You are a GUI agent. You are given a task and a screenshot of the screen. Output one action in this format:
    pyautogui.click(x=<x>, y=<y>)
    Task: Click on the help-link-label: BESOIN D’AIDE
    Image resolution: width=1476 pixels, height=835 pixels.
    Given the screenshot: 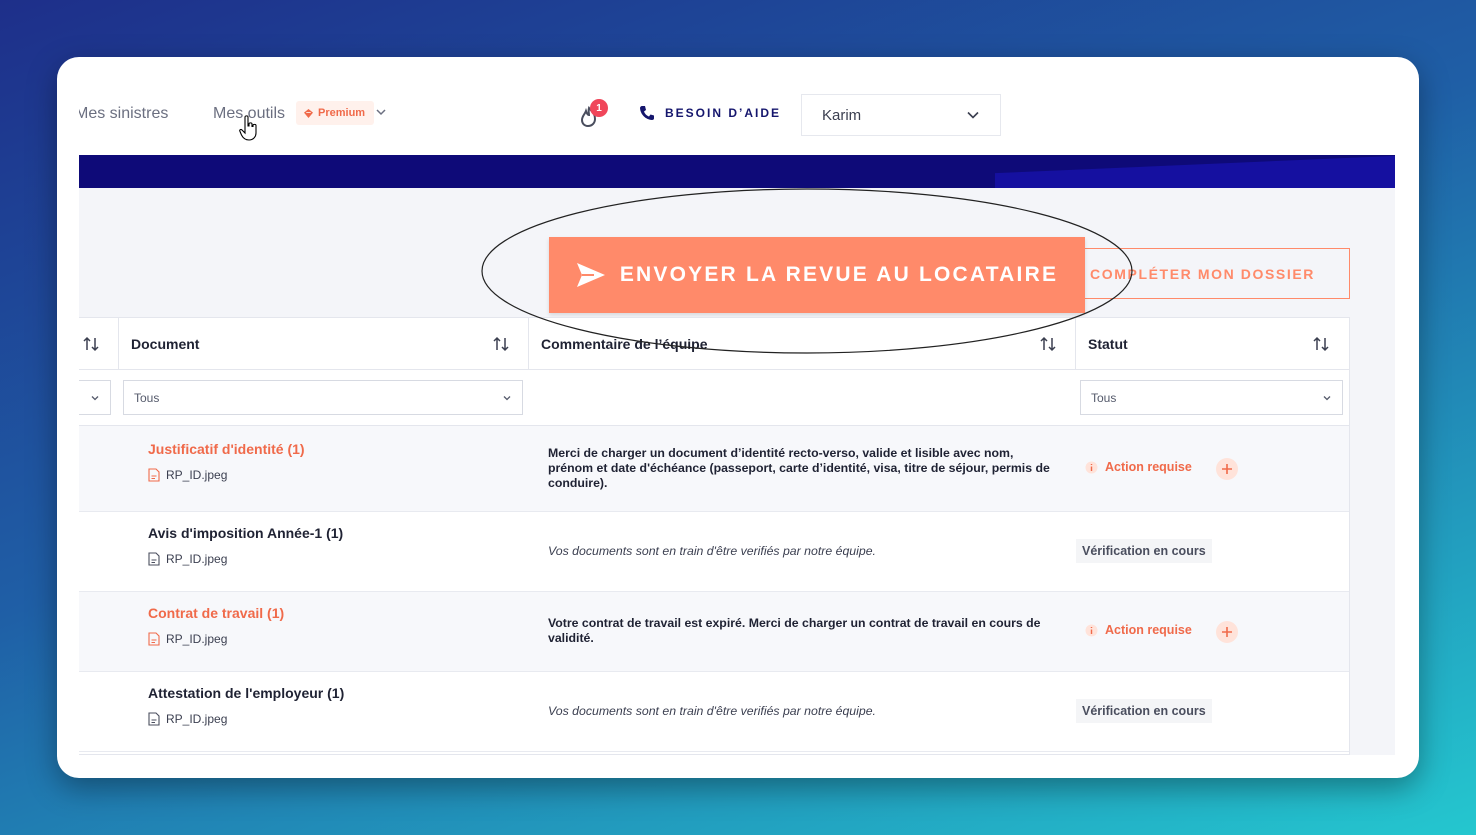 What is the action you would take?
    pyautogui.click(x=723, y=113)
    